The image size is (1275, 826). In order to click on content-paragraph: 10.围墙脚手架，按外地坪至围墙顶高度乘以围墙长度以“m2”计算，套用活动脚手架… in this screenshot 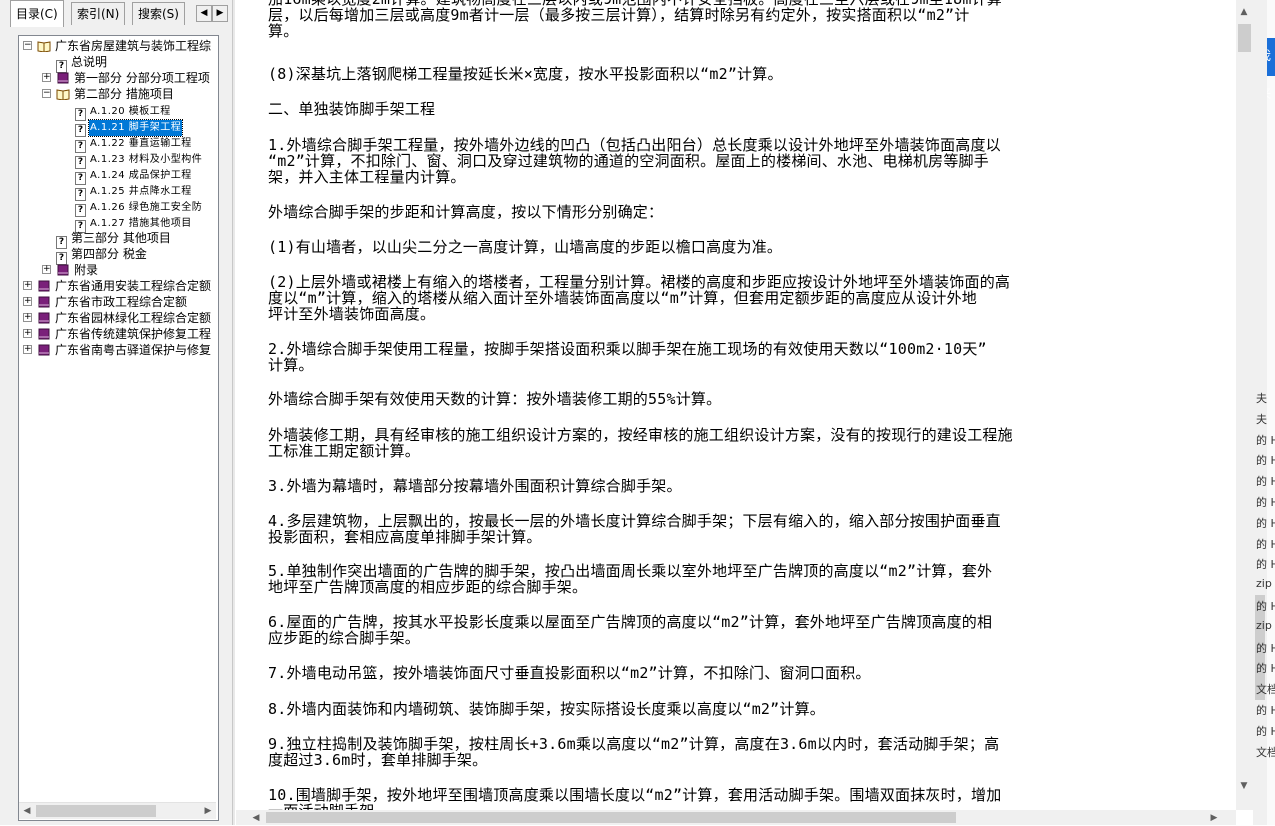, I will do `click(733, 799)`.